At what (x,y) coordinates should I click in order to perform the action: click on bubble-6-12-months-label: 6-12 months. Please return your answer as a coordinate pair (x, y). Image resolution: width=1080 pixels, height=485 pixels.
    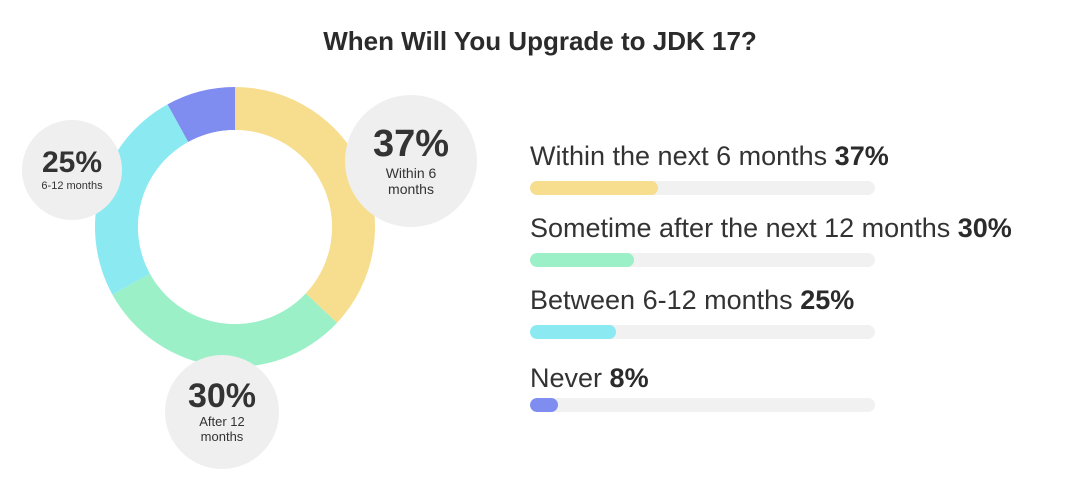
    Looking at the image, I should click on (72, 185).